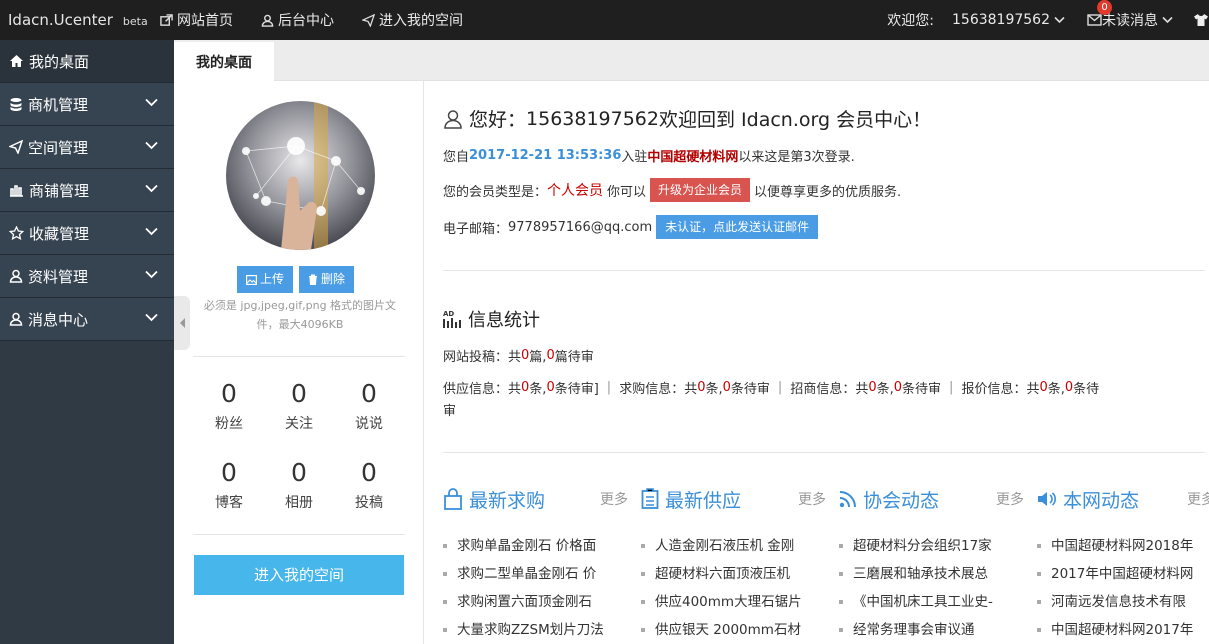 This screenshot has height=644, width=1209. What do you see at coordinates (205, 21) in the screenshot?
I see `nav-home-label: 网站首页` at bounding box center [205, 21].